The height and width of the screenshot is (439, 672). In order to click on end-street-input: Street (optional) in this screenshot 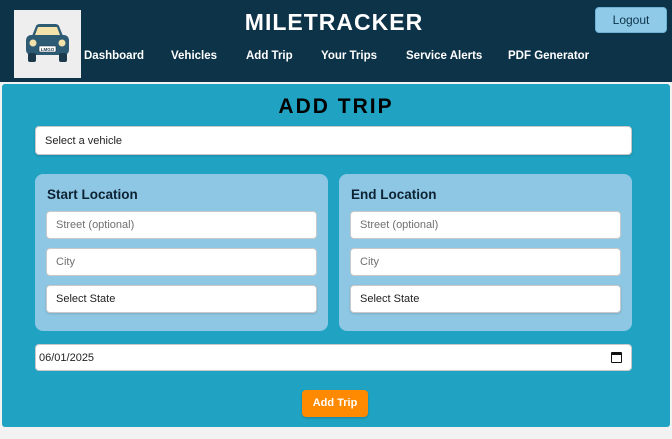, I will do `click(485, 225)`.